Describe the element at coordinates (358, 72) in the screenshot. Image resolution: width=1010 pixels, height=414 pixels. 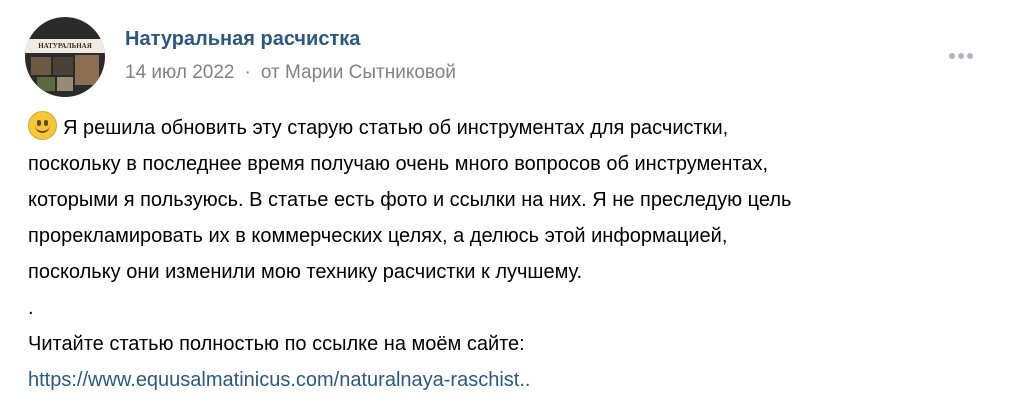
I see `post-signer: от Марии Сытниковой` at that location.